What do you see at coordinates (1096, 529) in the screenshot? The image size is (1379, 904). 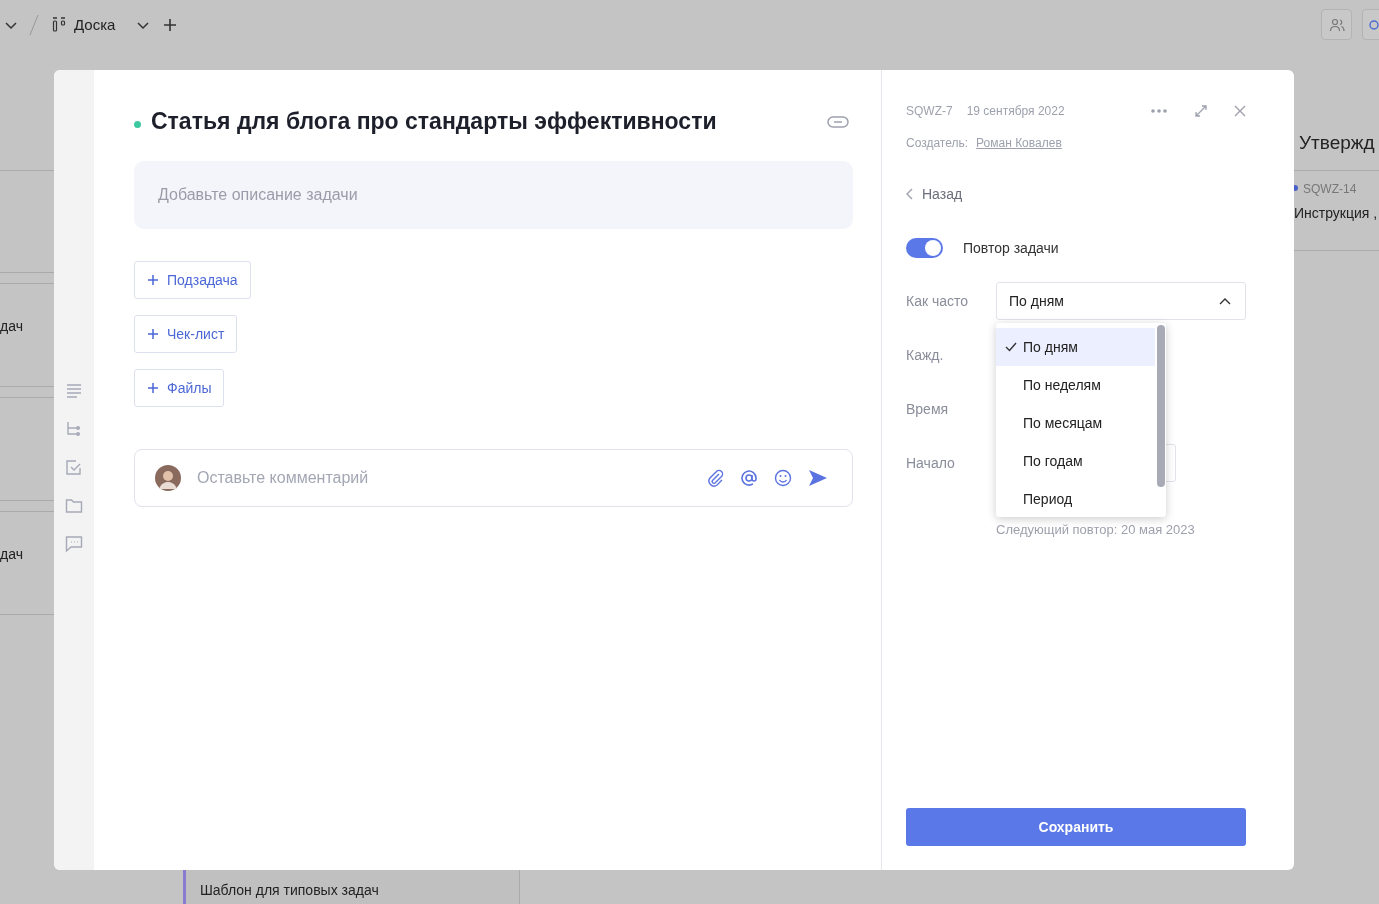 I see `next-repeat-text: Следующий повтор: 20 мая 2023` at bounding box center [1096, 529].